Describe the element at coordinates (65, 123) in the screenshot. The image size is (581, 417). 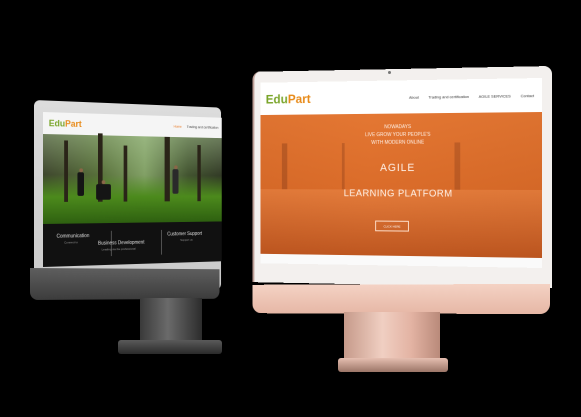
I see `back-site-logo: EduPart` at that location.